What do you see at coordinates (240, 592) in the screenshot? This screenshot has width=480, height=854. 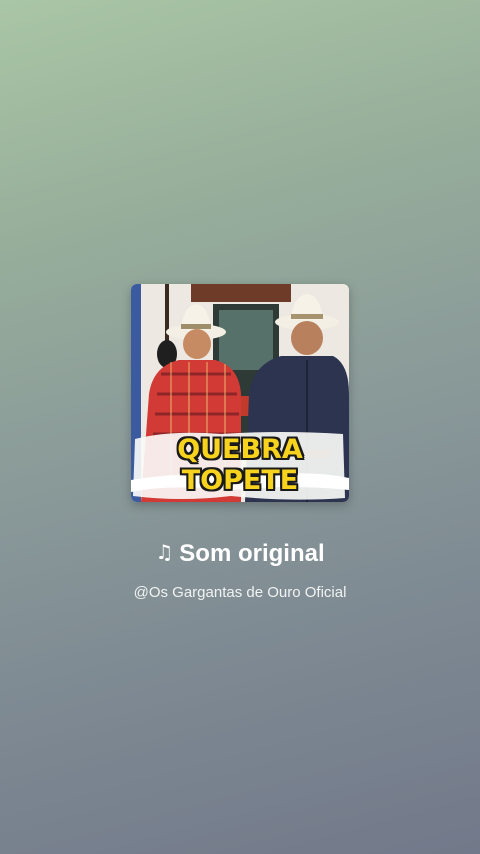 I see `artist-link: @Os Gargantas de Ouro Oficial` at bounding box center [240, 592].